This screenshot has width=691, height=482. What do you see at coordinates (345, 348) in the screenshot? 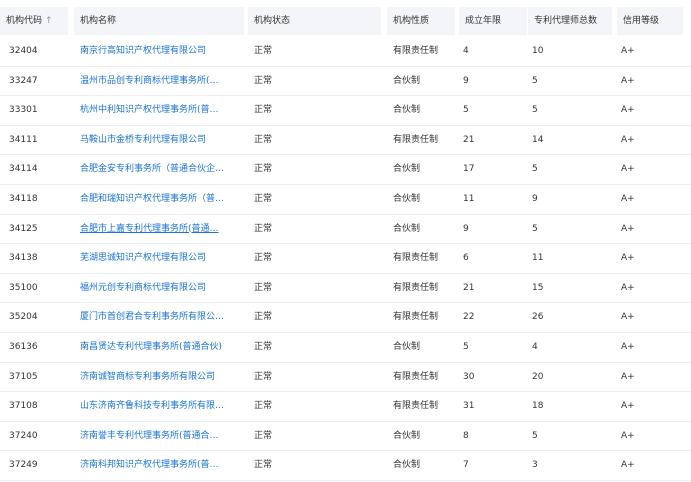
I see `table-row: 36136 南昌贤达专利代理事务所(普通合伙) 正常 合伙制 5 4 A+` at bounding box center [345, 348].